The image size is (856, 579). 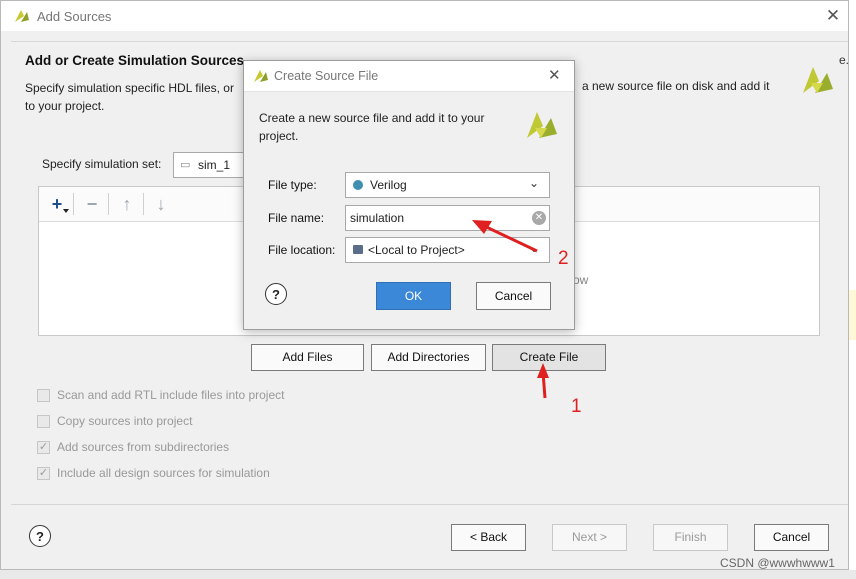 What do you see at coordinates (777, 563) in the screenshot?
I see `watermark: CSDN @wwwhwww1` at bounding box center [777, 563].